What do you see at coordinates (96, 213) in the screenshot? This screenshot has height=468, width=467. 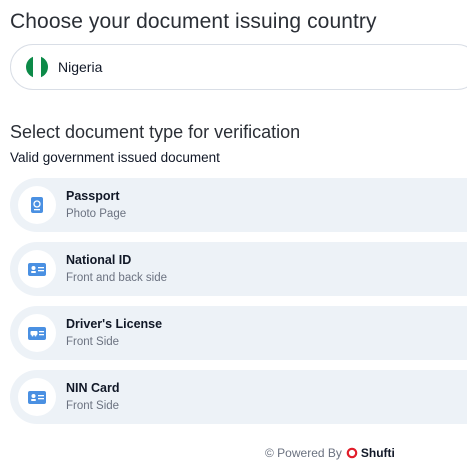 I see `document-subtitle: Photo Page` at bounding box center [96, 213].